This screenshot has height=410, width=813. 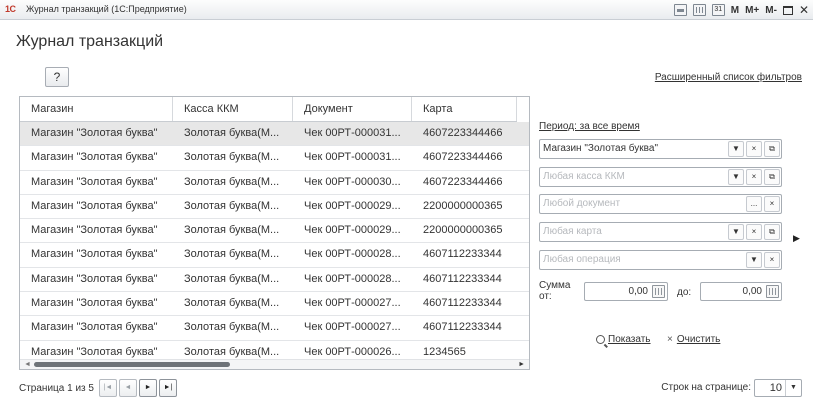 I want to click on last-page-button: ►|, so click(x=167, y=388).